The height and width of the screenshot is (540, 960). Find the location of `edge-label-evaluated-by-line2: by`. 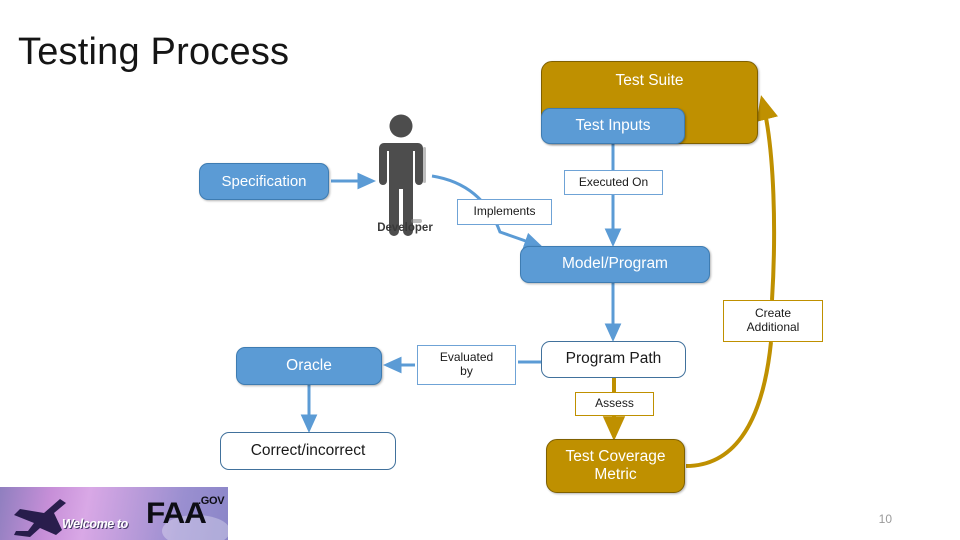

edge-label-evaluated-by-line2: by is located at coordinates (466, 371).